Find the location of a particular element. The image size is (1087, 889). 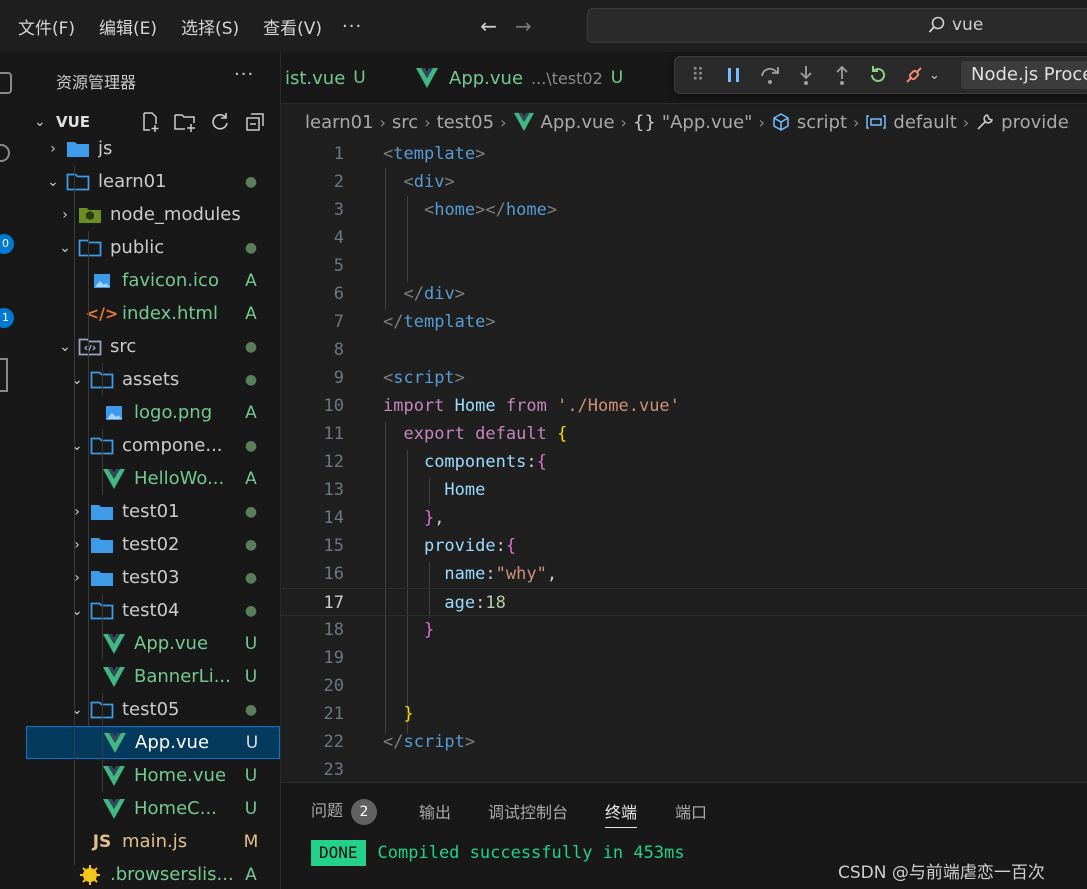

tree-item: BannerLi... U is located at coordinates (153, 676).